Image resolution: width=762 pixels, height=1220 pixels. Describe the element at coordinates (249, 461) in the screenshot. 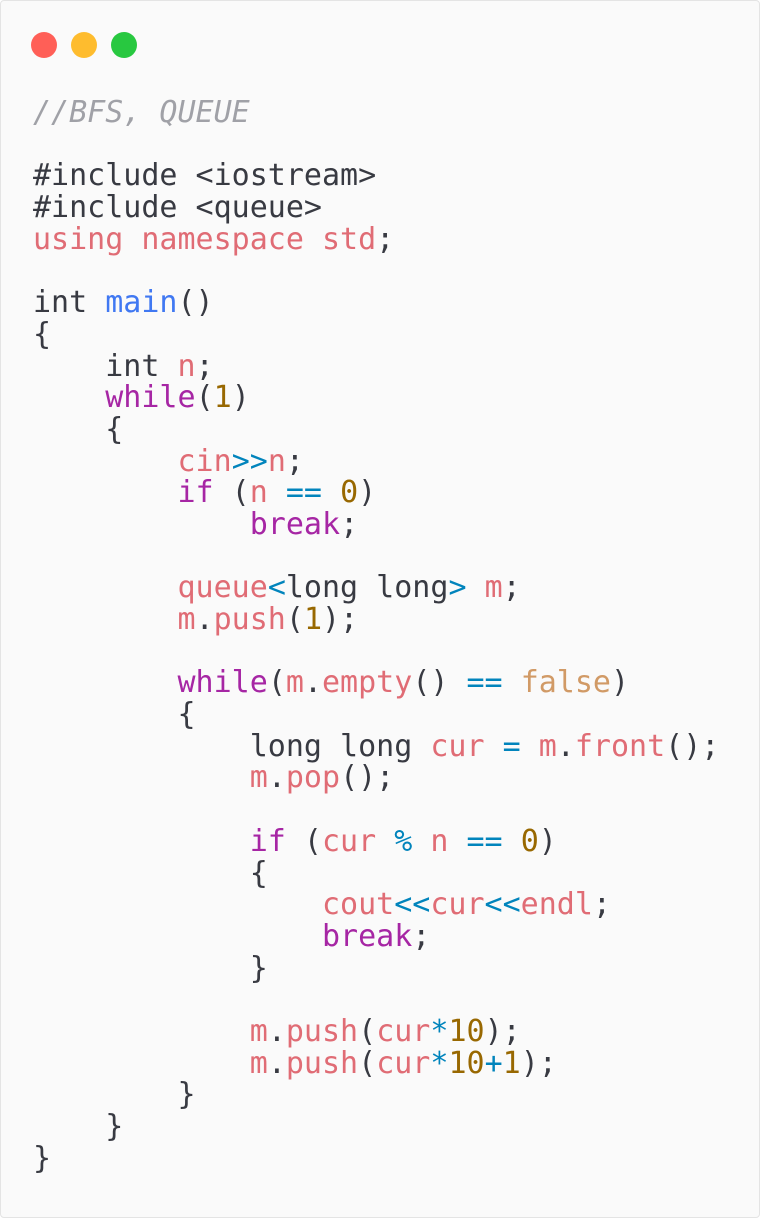

I see `code-token: >>` at that location.